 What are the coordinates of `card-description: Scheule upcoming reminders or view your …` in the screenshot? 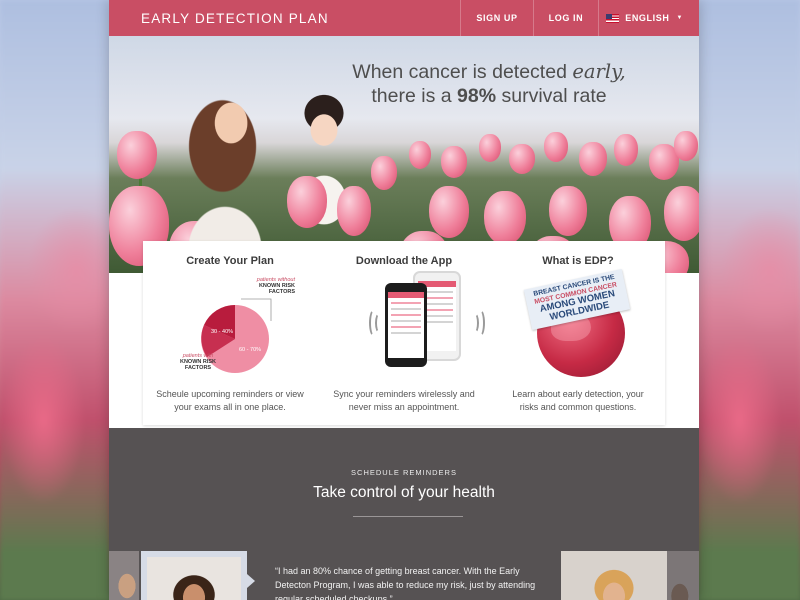 It's located at (230, 400).